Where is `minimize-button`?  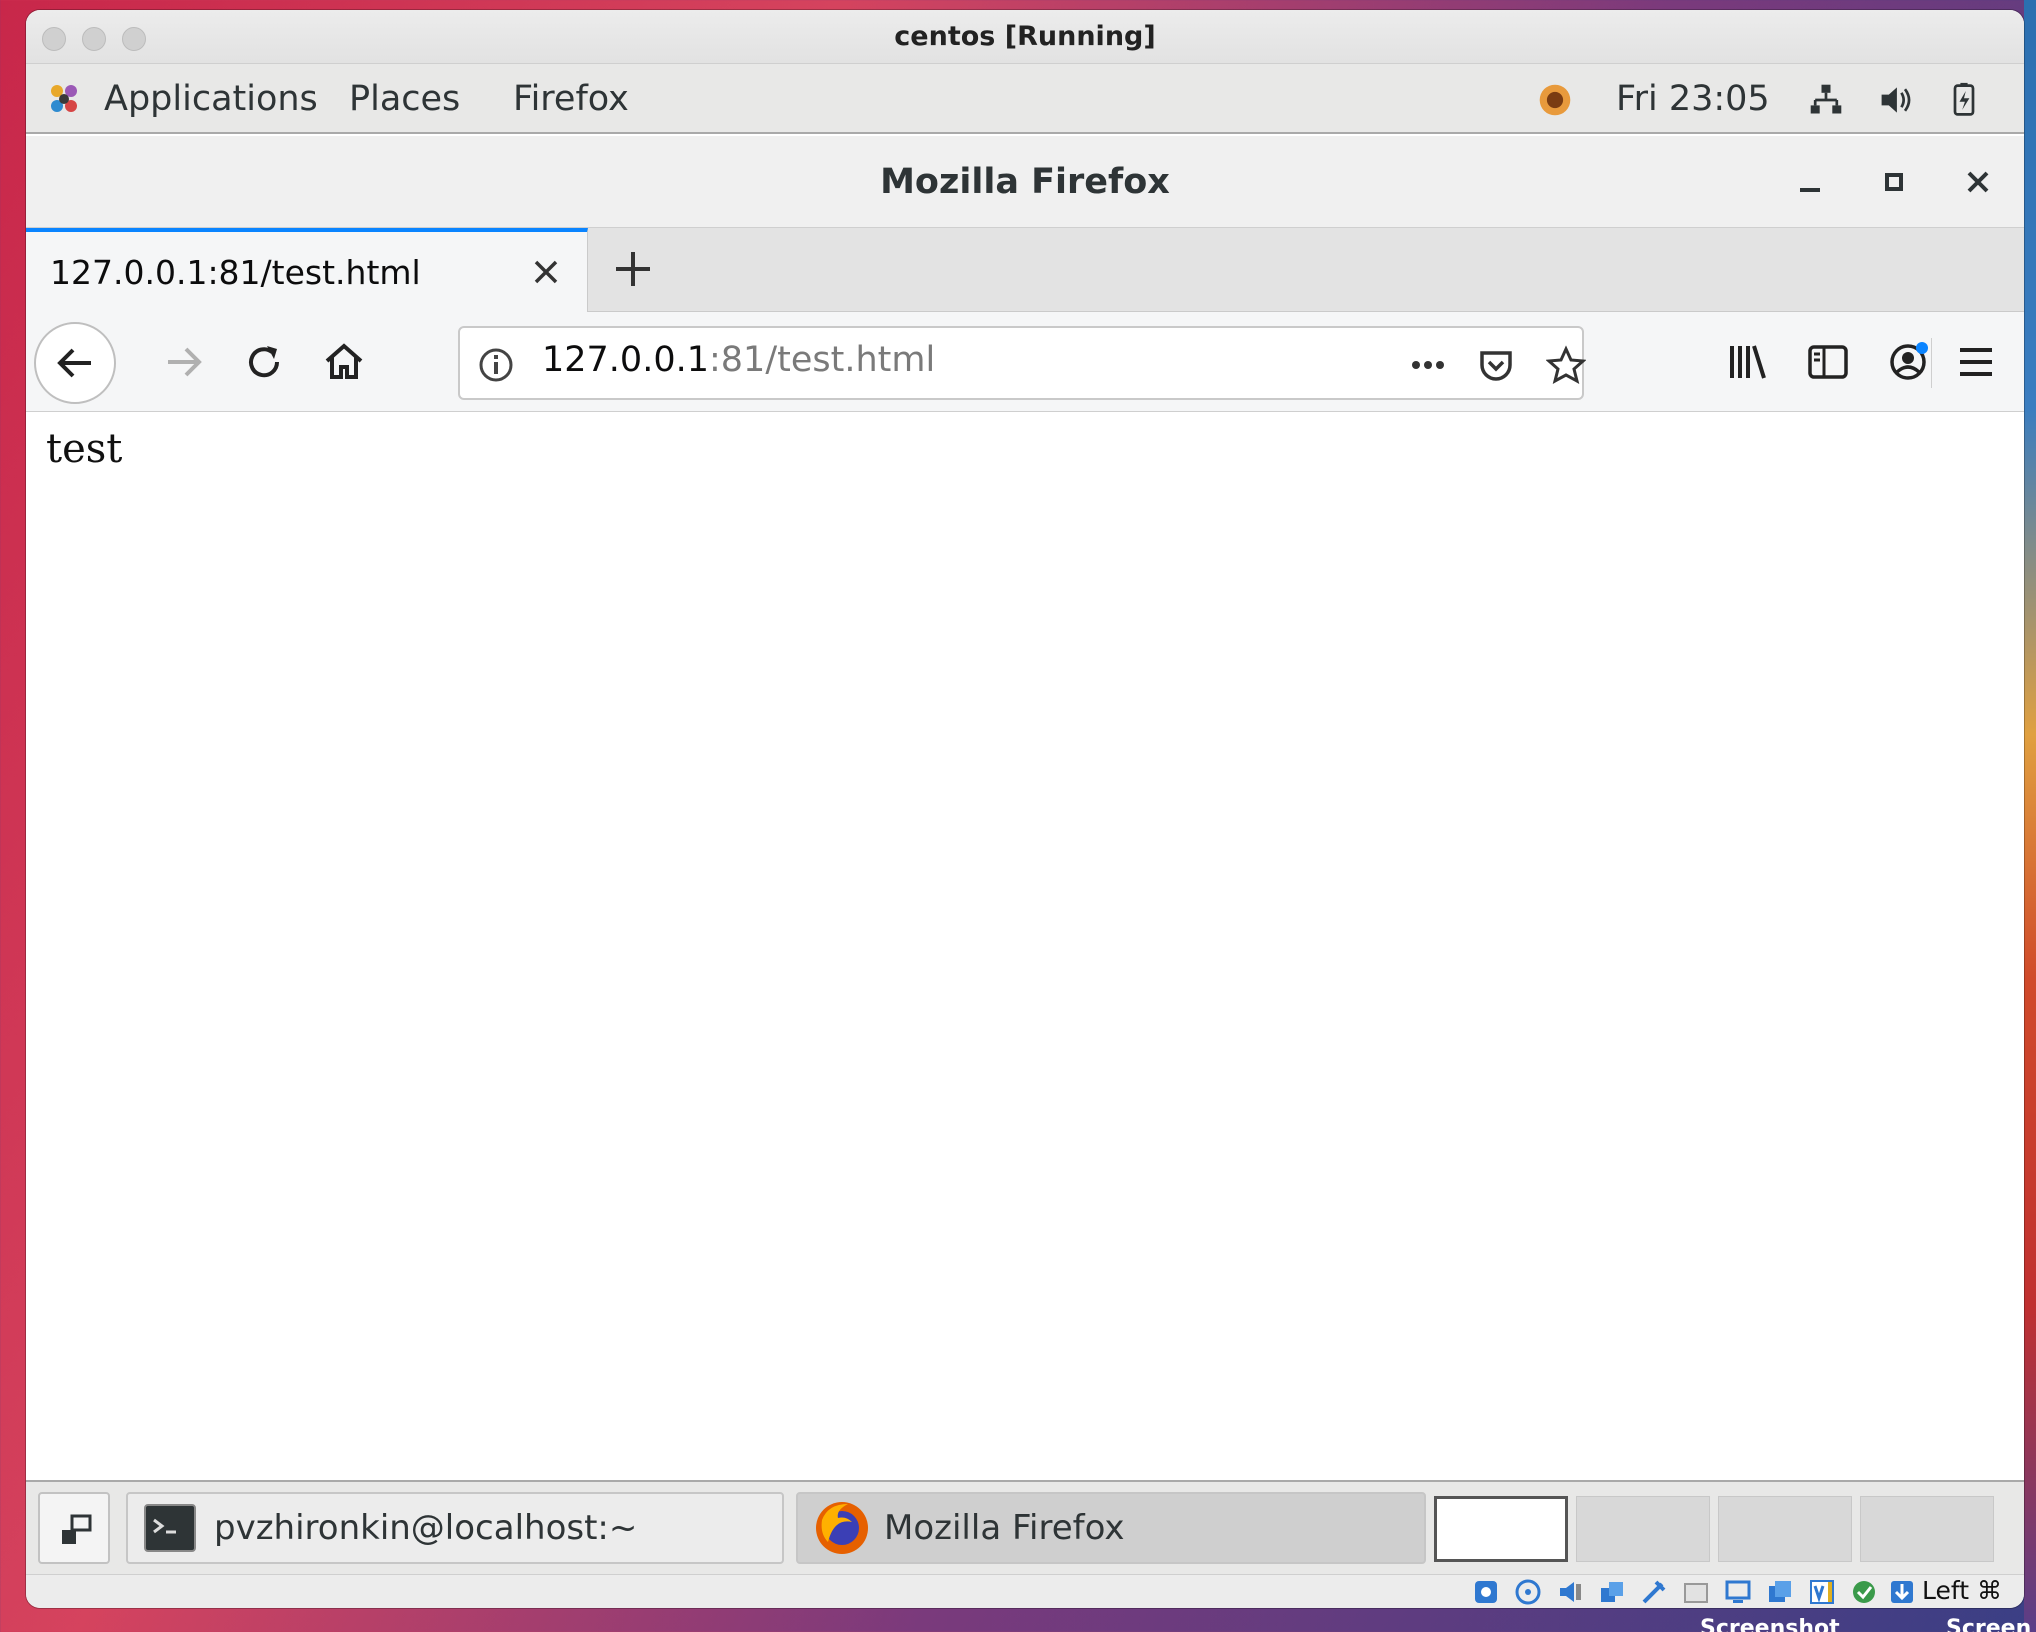
minimize-button is located at coordinates (1810, 182).